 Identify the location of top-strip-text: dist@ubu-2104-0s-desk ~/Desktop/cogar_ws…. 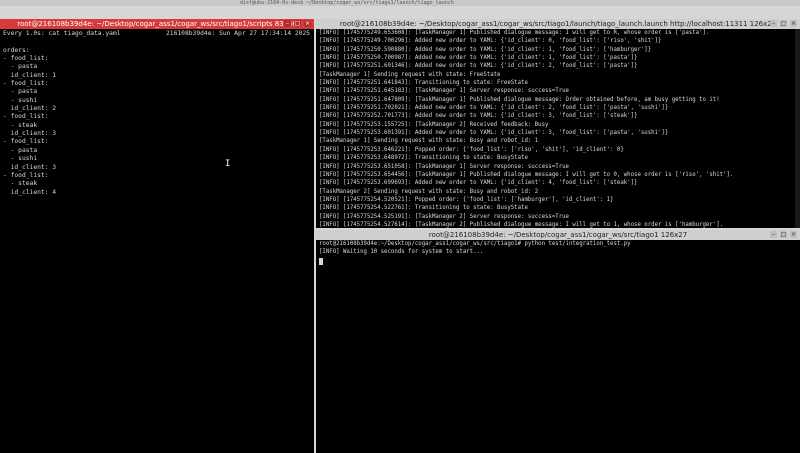
(347, 3).